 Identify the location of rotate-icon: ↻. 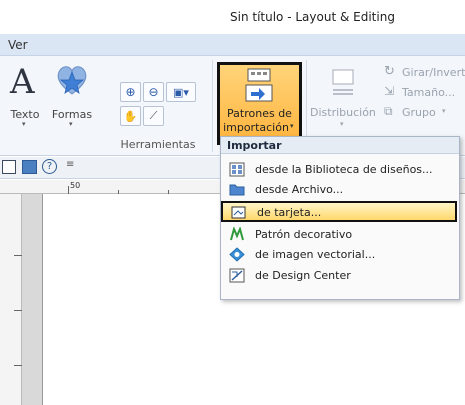
(389, 71).